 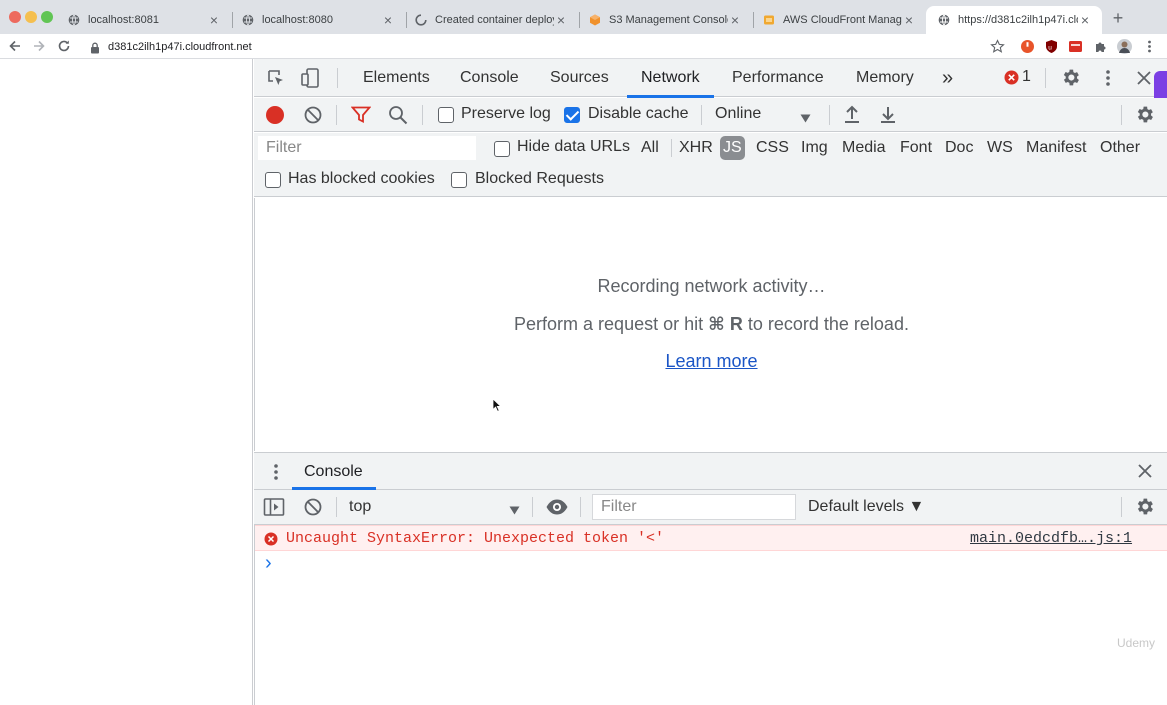 What do you see at coordinates (273, 180) in the screenshot?
I see `has-blocked-cookies-checkbox` at bounding box center [273, 180].